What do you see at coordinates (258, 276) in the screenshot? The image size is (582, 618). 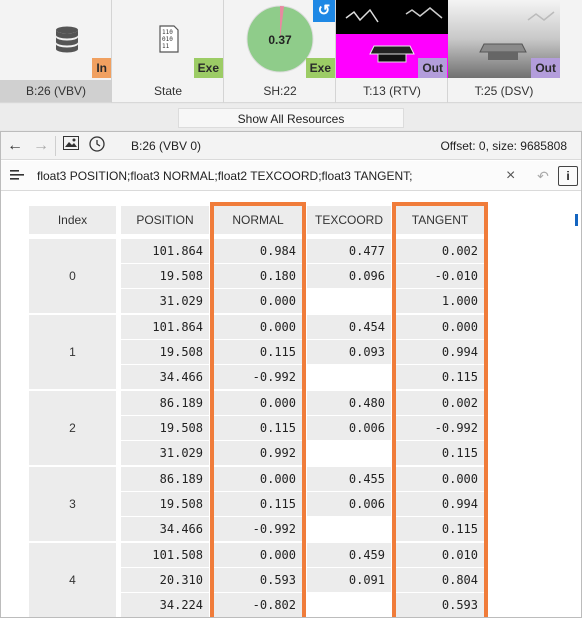 I see `normal-cell: 0.180` at bounding box center [258, 276].